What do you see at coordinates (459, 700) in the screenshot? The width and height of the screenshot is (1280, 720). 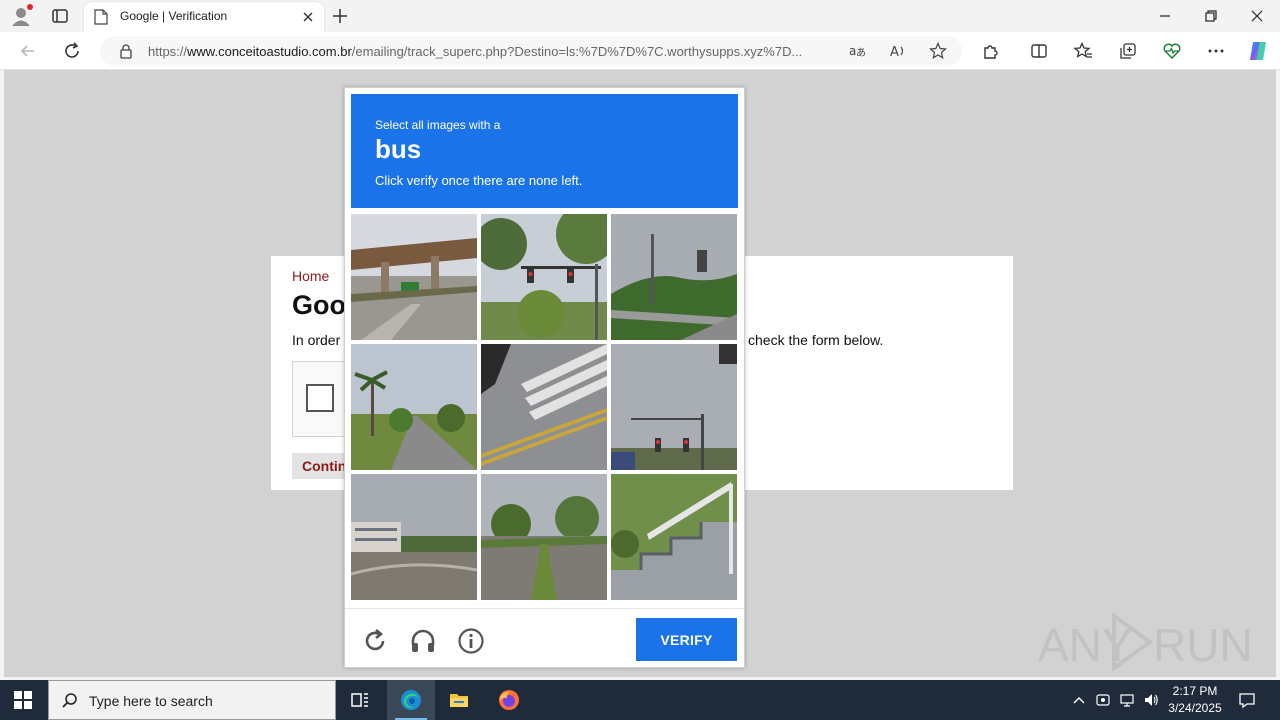 I see `file-explorer-icon` at bounding box center [459, 700].